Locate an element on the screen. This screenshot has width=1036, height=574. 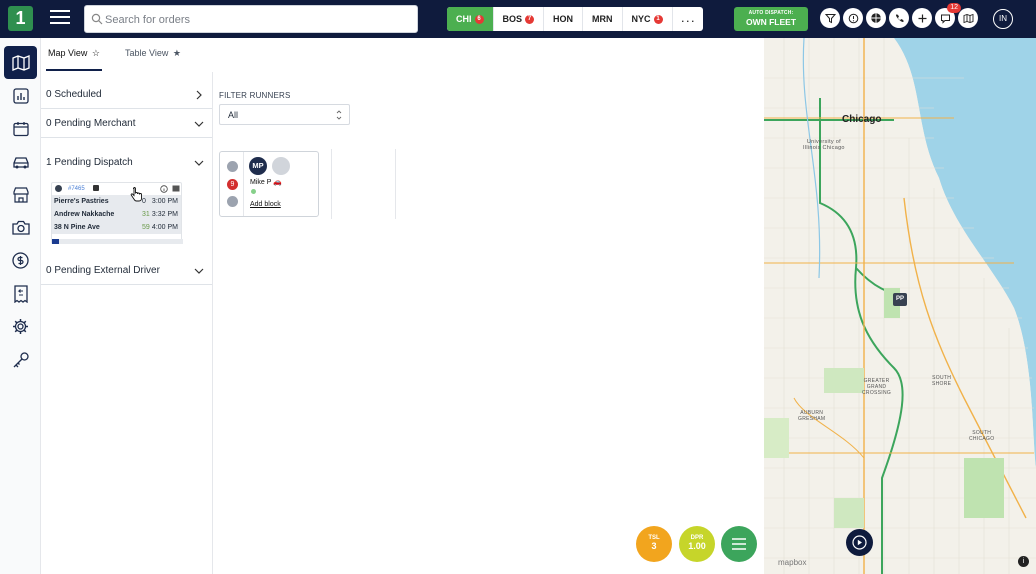
nav-keys is located at coordinates (20, 359).